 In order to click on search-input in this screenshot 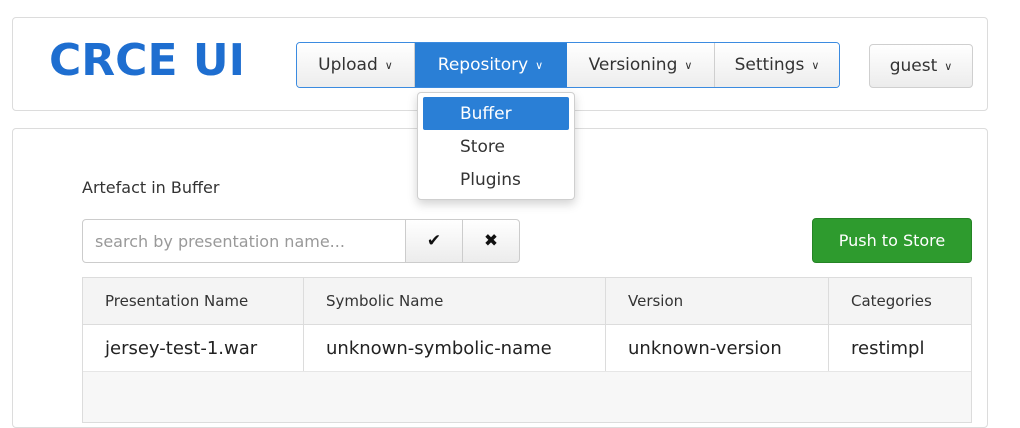, I will do `click(244, 241)`.